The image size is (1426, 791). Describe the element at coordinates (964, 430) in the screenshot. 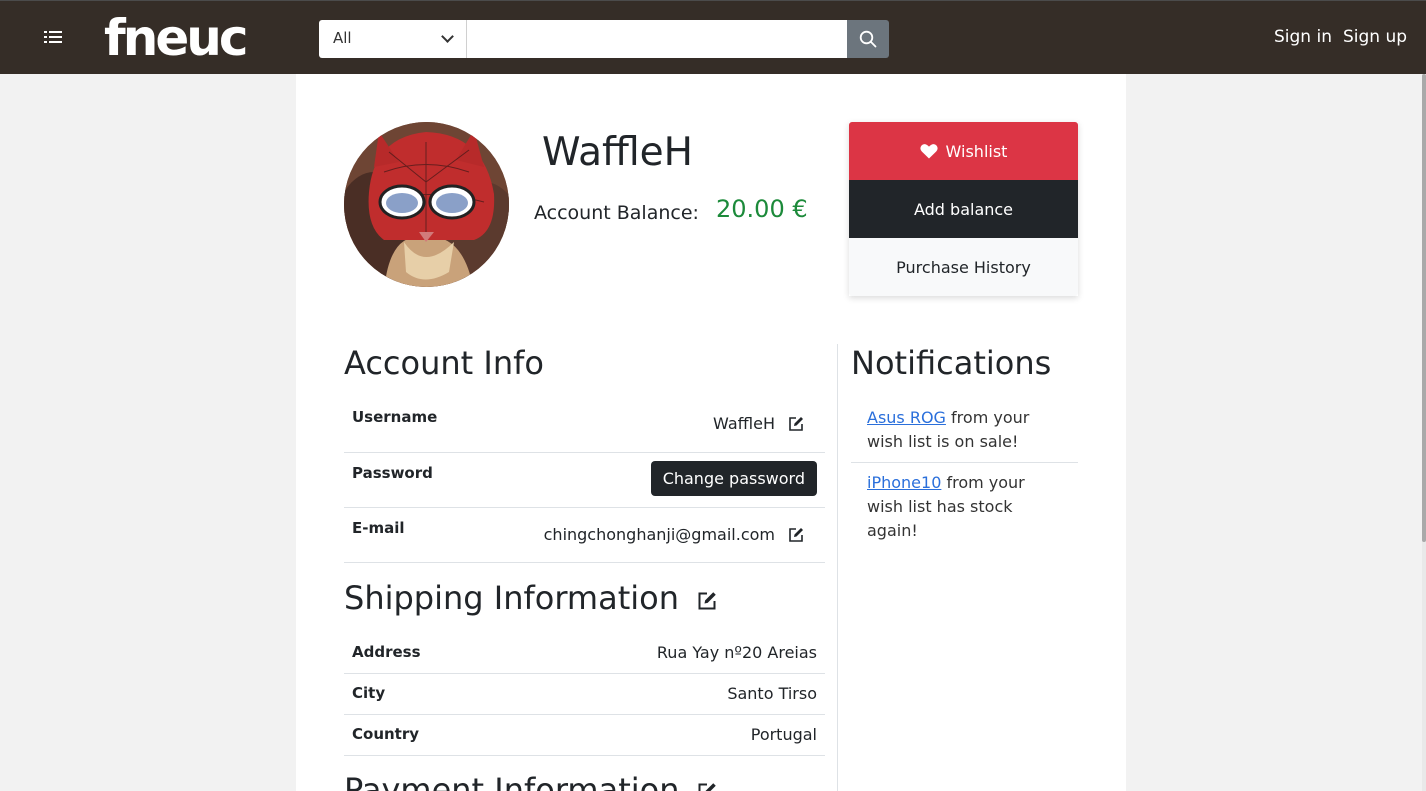

I see `notification-item: Asus ROG from your wish list is on sale!` at that location.